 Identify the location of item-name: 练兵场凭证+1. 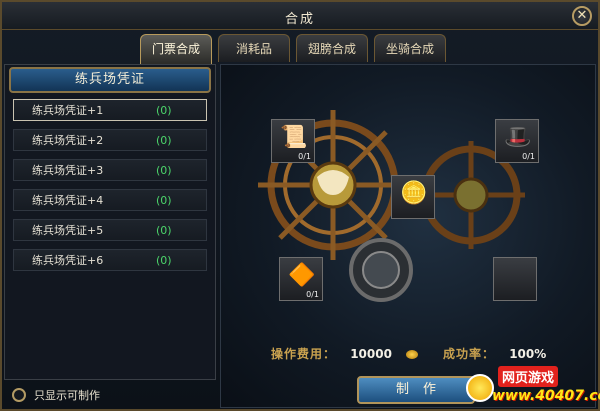
(68, 110).